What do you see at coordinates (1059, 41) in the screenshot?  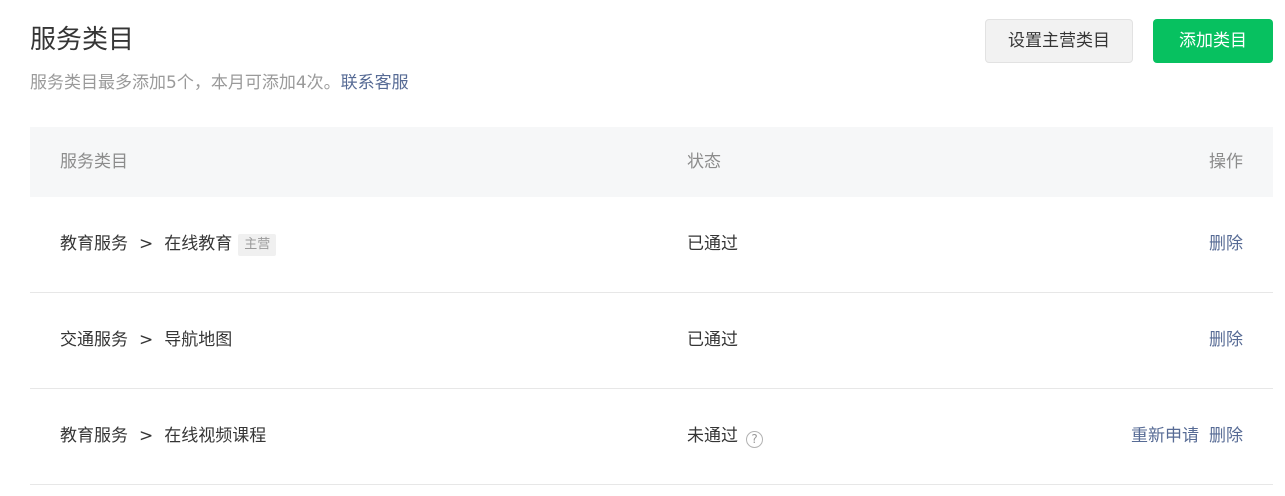 I see `set-main-category-button: 设置主营类目` at bounding box center [1059, 41].